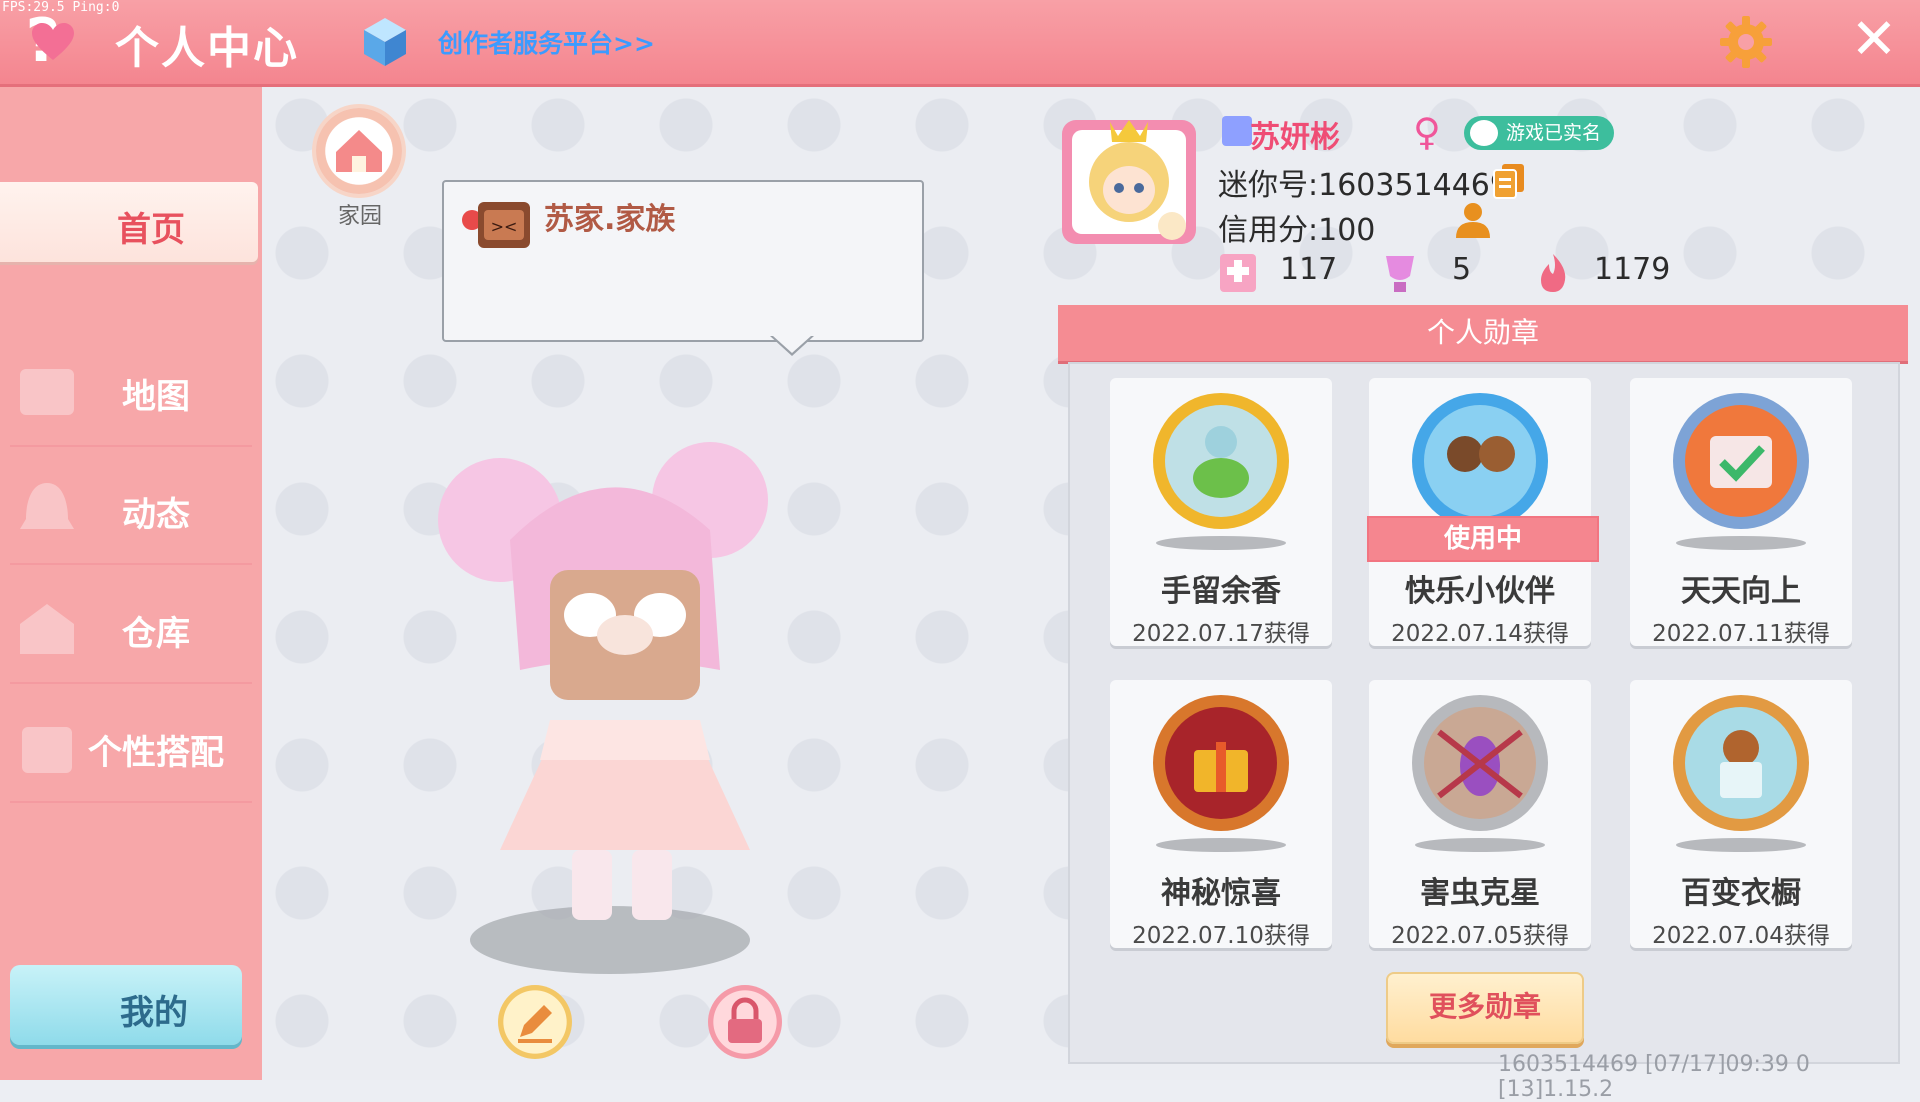 This screenshot has height=1102, width=1920. I want to click on heart-icon, so click(53, 41).